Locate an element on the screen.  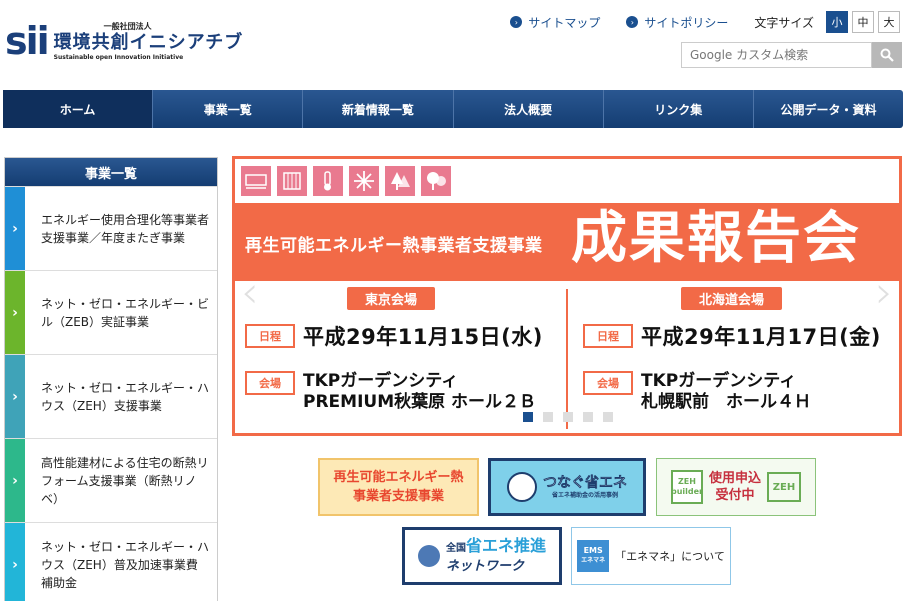
trees-icon is located at coordinates (436, 181).